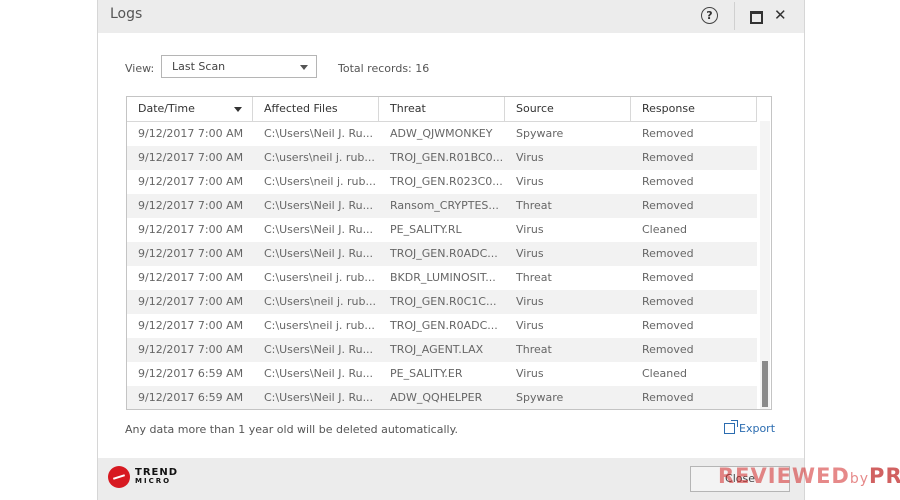 The height and width of the screenshot is (500, 900). I want to click on window-footer: TREND MICRO Close, so click(451, 479).